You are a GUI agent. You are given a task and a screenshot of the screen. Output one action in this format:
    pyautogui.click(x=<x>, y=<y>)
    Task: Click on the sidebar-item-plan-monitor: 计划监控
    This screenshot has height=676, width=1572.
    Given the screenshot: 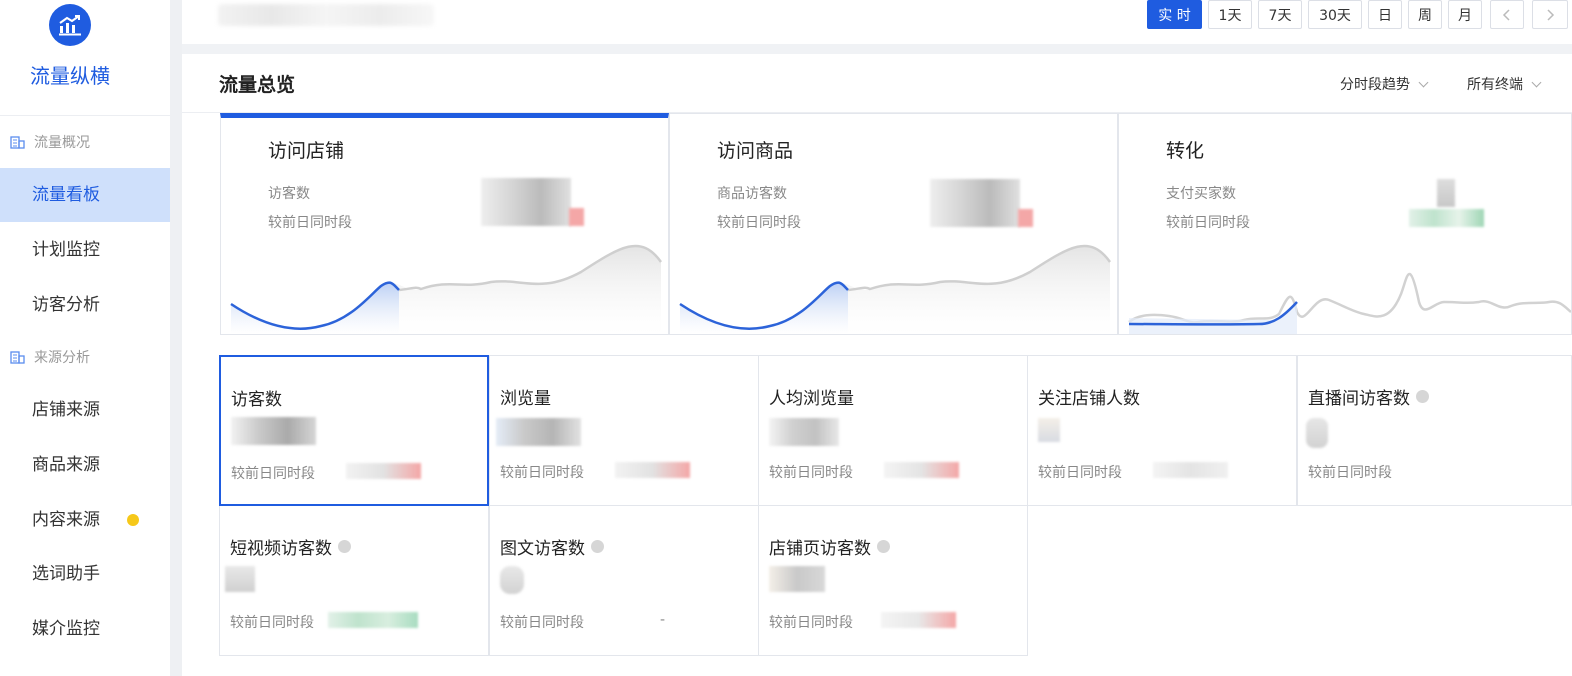 What is the action you would take?
    pyautogui.click(x=85, y=250)
    